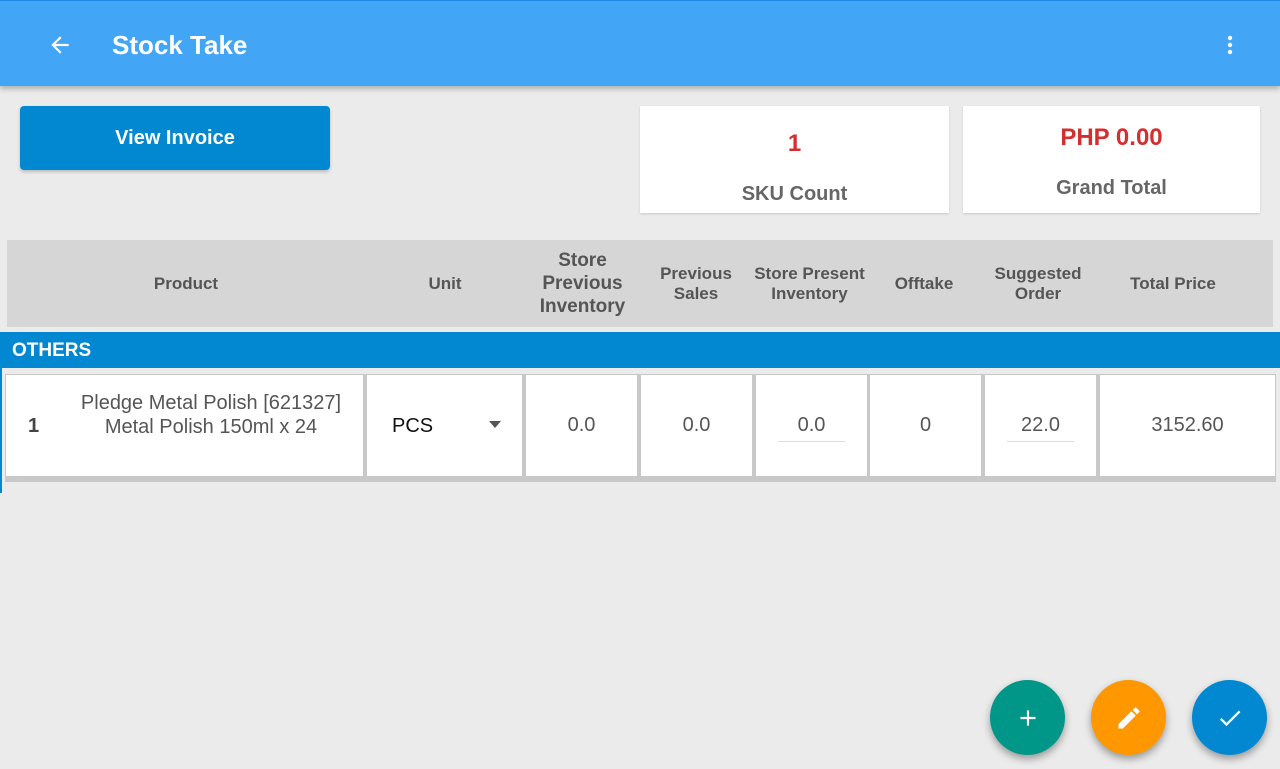 The height and width of the screenshot is (769, 1280). Describe the element at coordinates (1111, 137) in the screenshot. I see `grand-total-value: PHP 0.00` at that location.